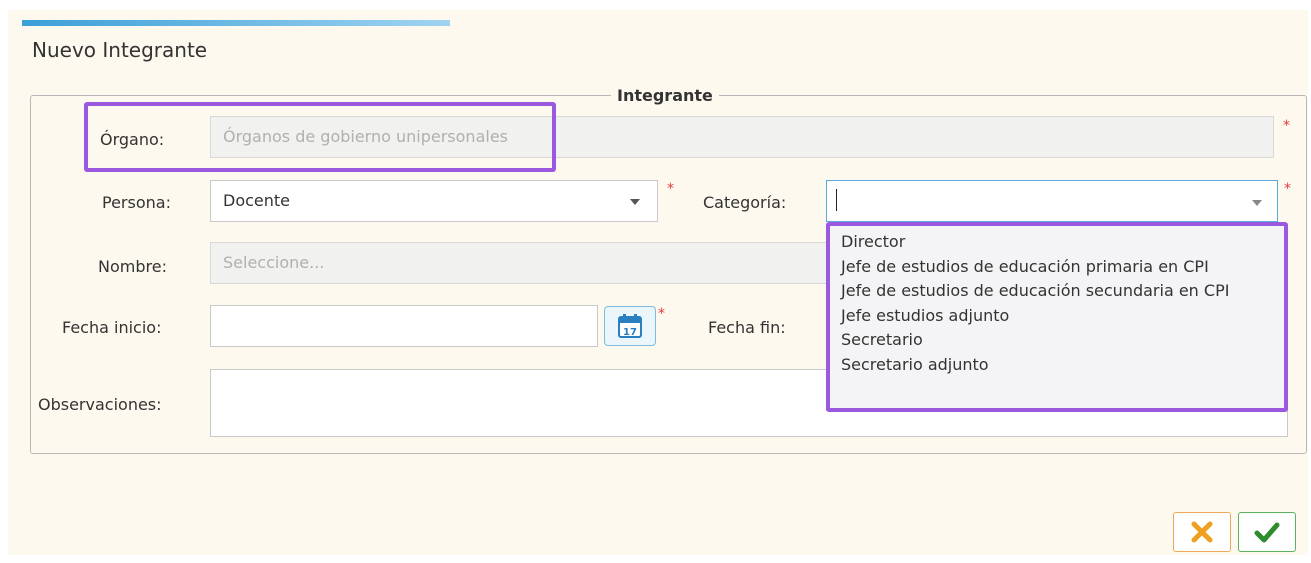 This screenshot has height=563, width=1311. I want to click on fecha-inicio-required-mark: *, so click(661, 314).